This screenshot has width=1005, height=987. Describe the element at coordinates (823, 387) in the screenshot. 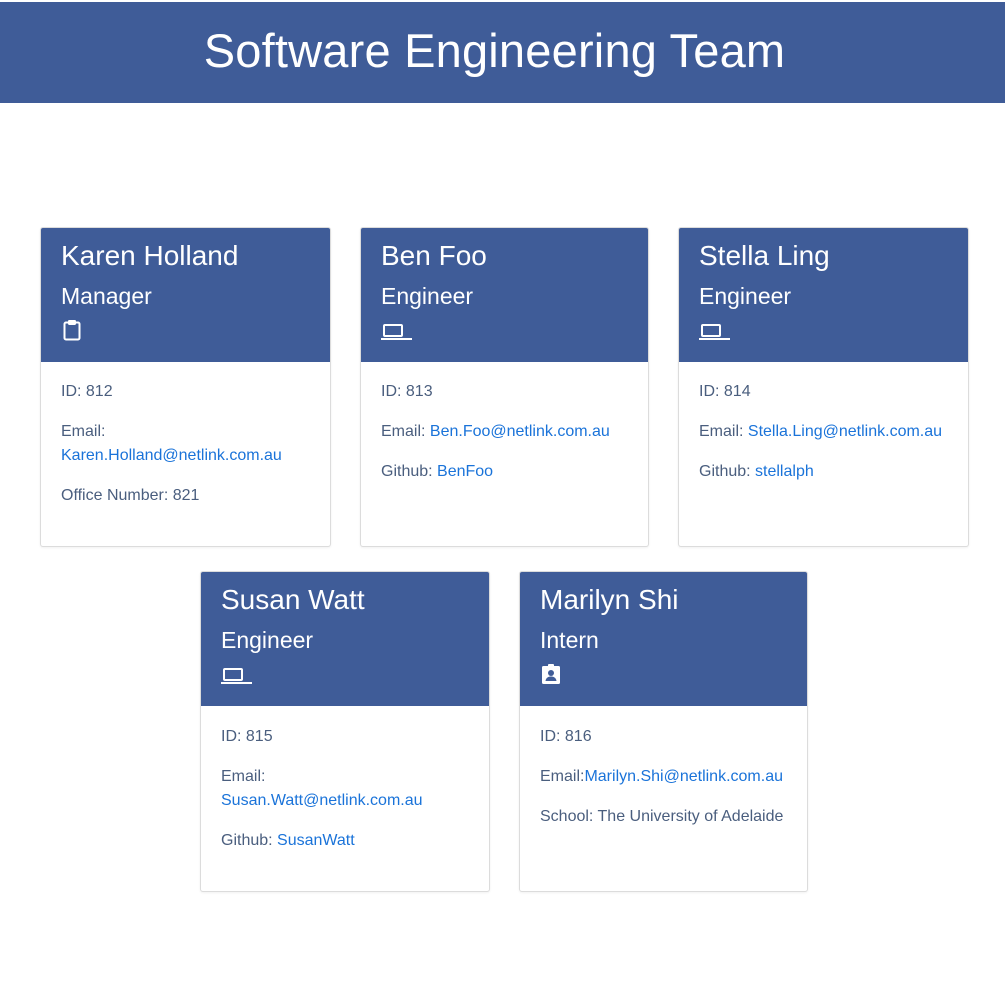

I see `employee-card-engineer: Stella Ling Engineer ID: 814 Email` at that location.